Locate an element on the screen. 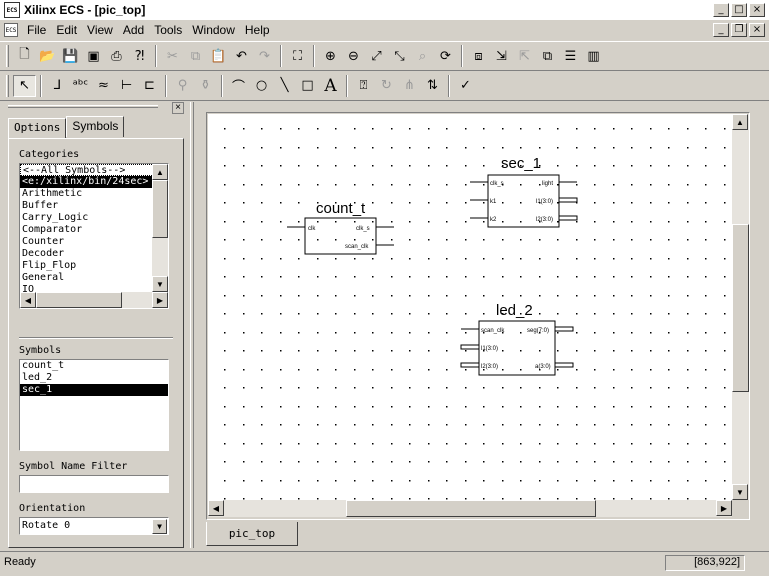 The height and width of the screenshot is (576, 769). cut-icon: ✂ is located at coordinates (172, 56).